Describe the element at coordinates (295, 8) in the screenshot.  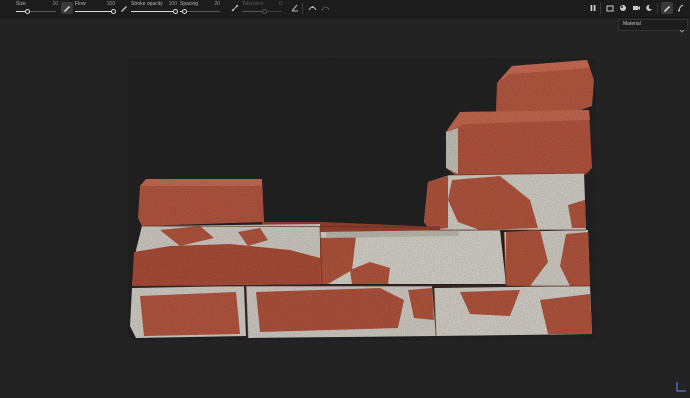
I see `angle-icon` at that location.